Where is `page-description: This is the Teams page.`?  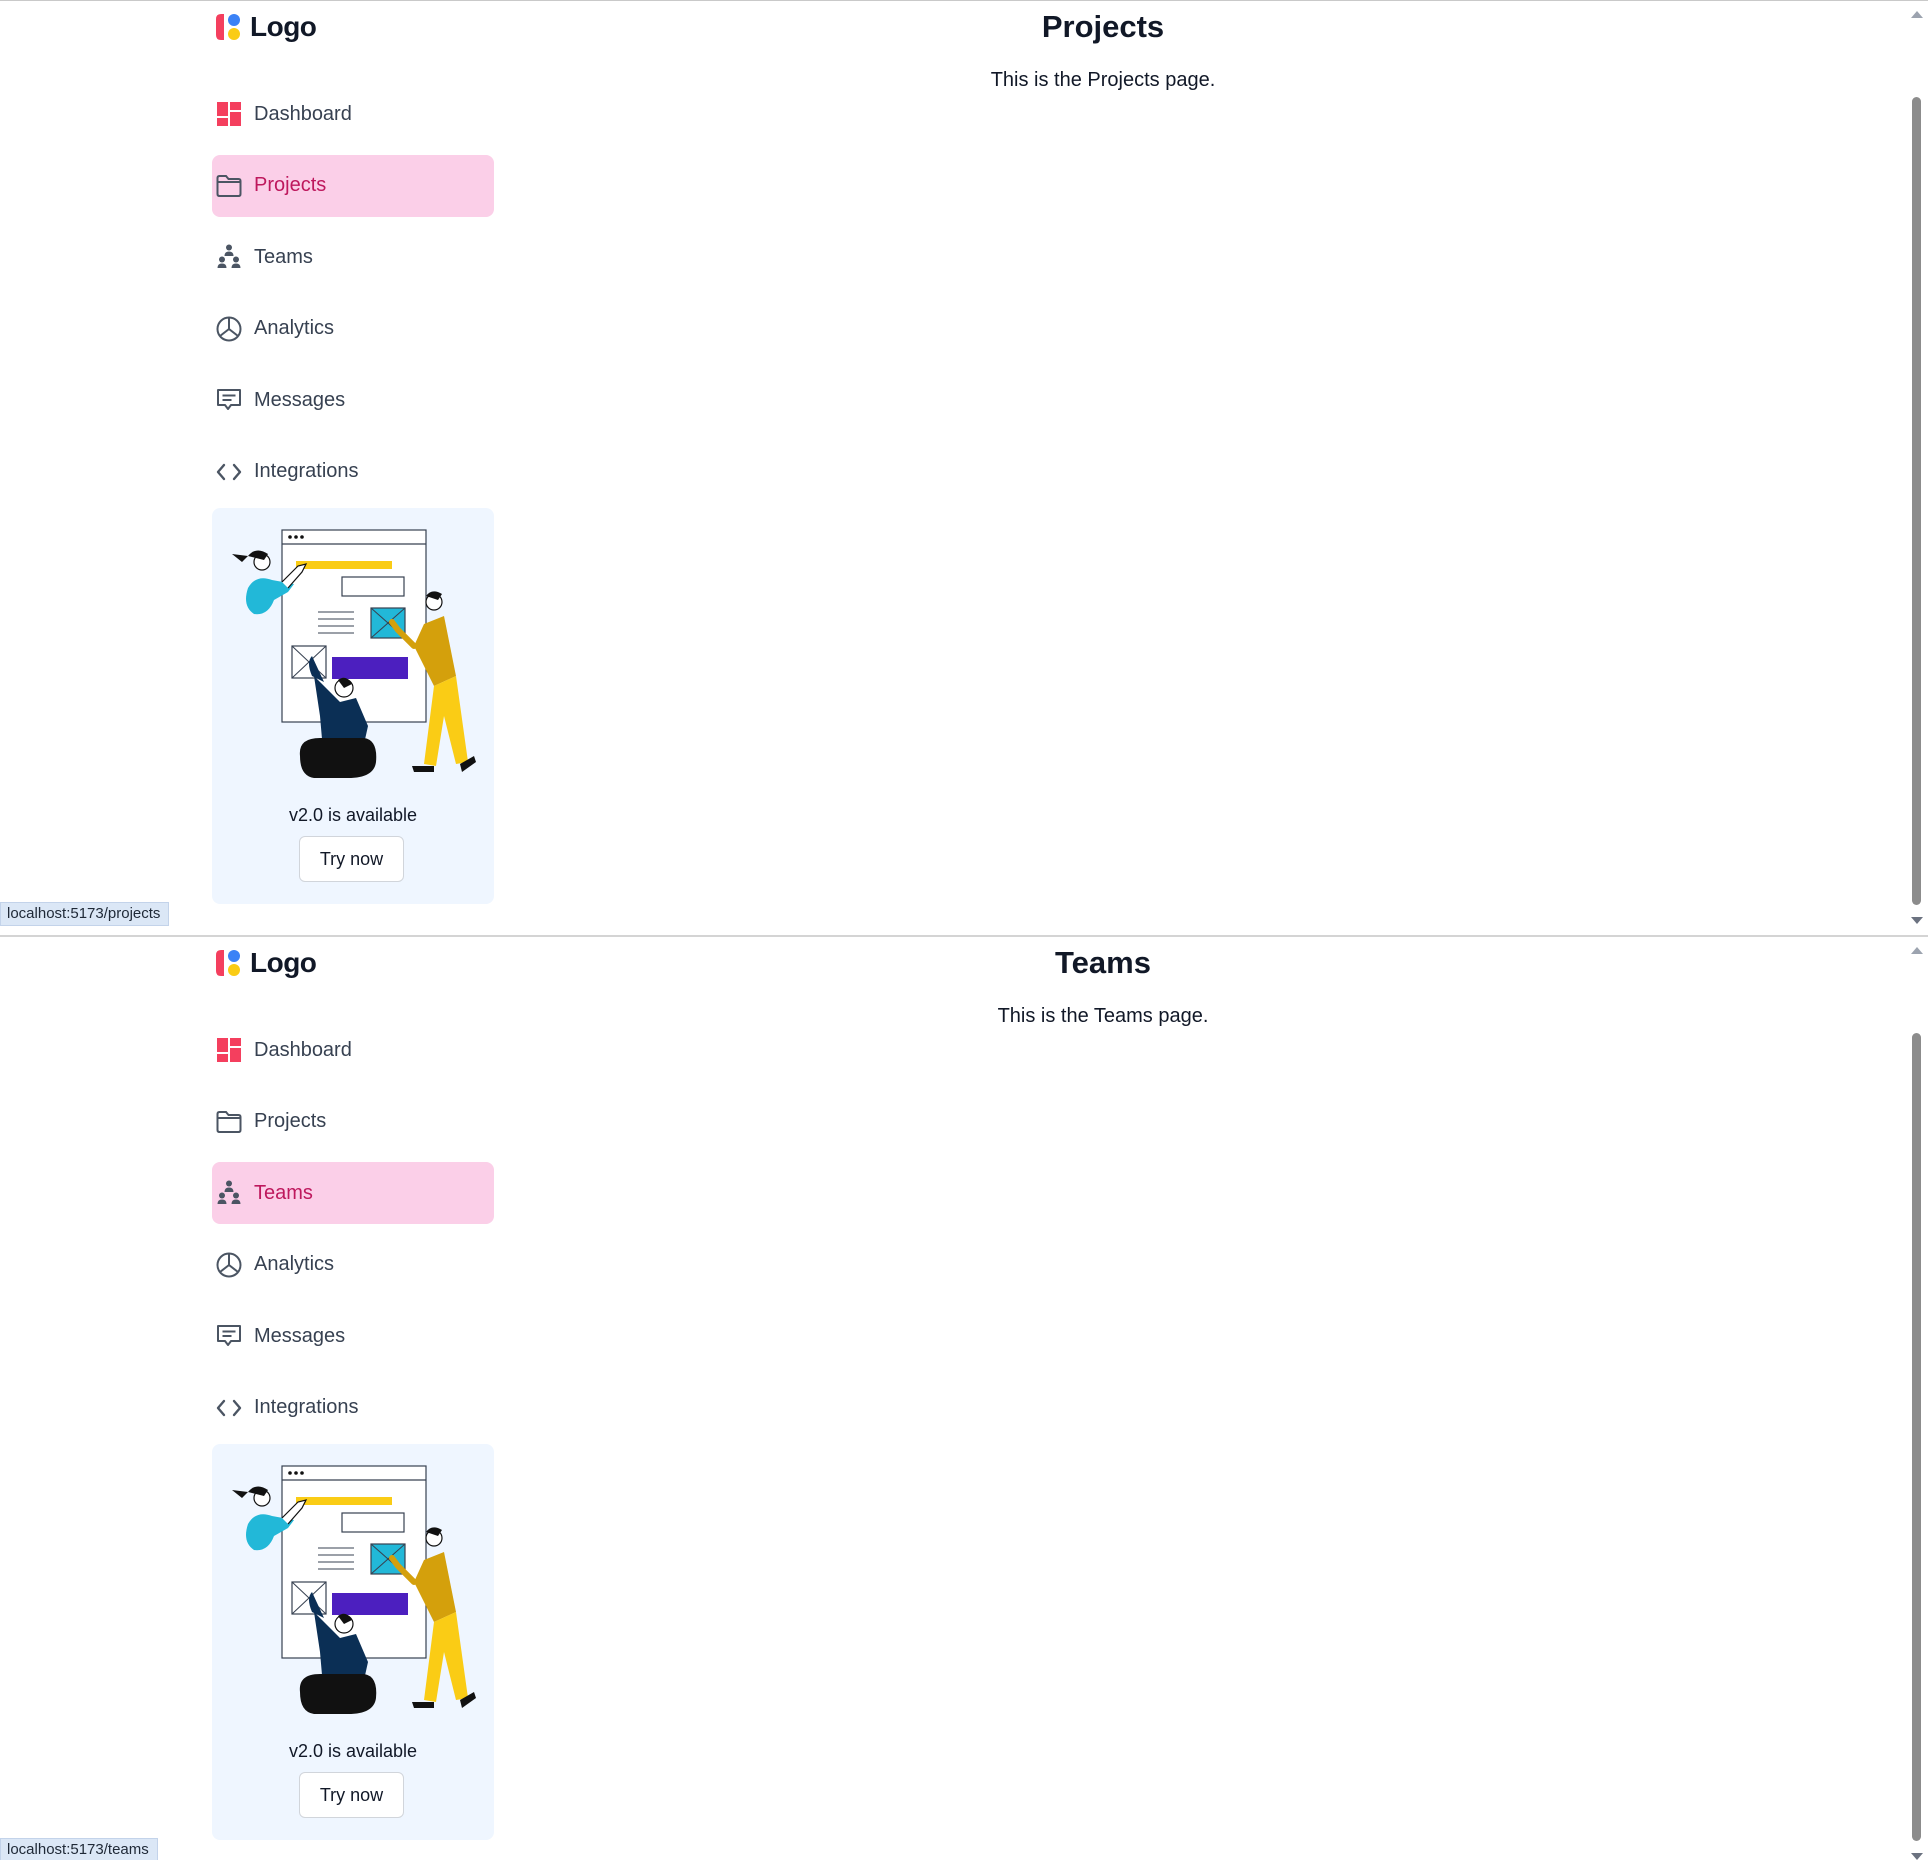
page-description: This is the Teams page. is located at coordinates (1103, 1016).